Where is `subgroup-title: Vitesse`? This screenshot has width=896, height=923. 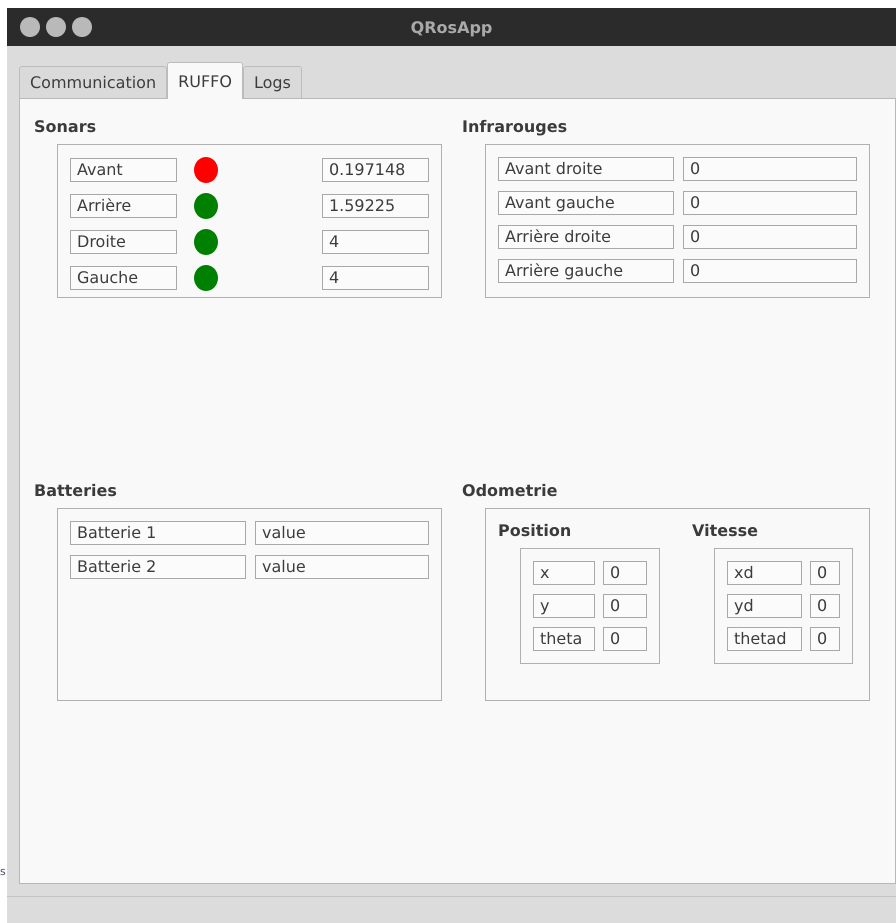
subgroup-title: Vitesse is located at coordinates (725, 530).